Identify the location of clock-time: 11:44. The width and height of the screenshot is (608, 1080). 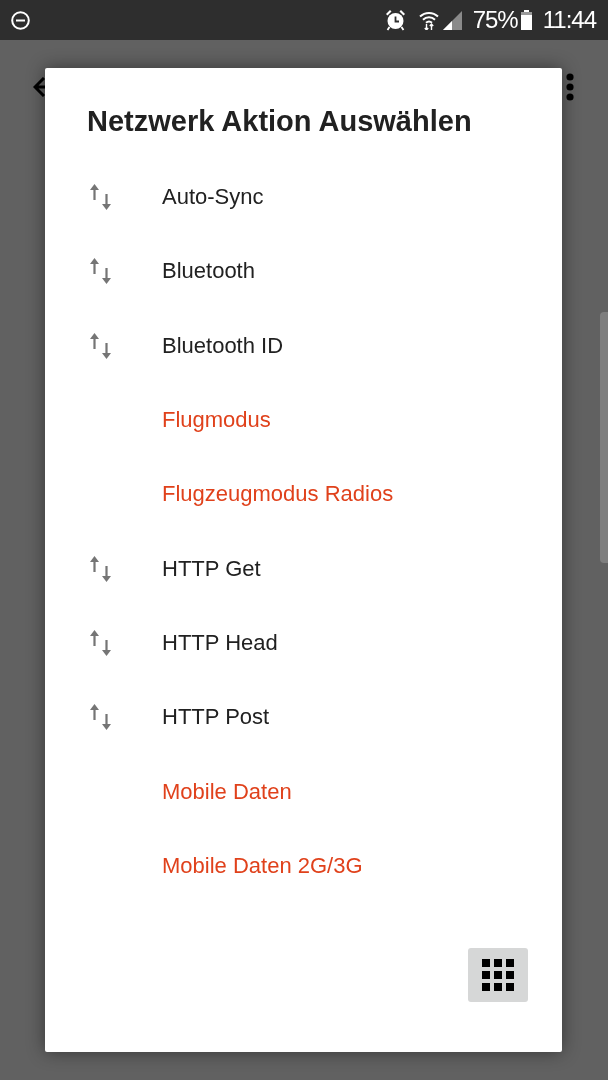
(569, 20).